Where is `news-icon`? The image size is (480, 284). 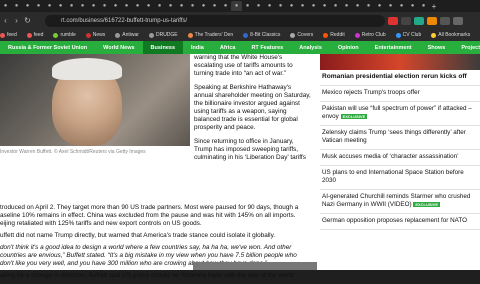
news-icon is located at coordinates (88, 35).